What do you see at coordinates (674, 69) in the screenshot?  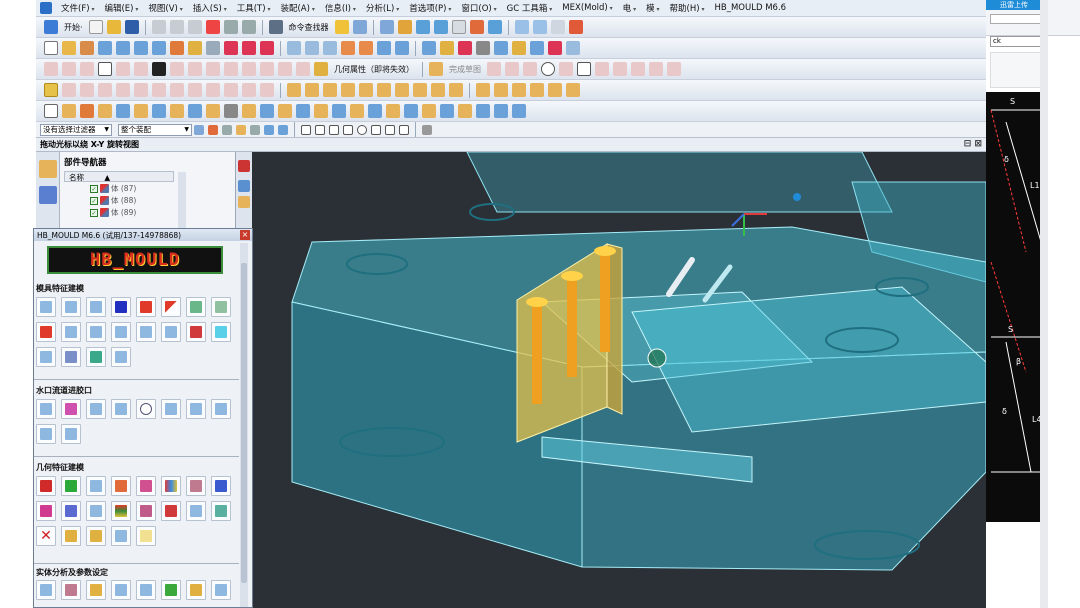 I see `sketch-constraint-icon` at bounding box center [674, 69].